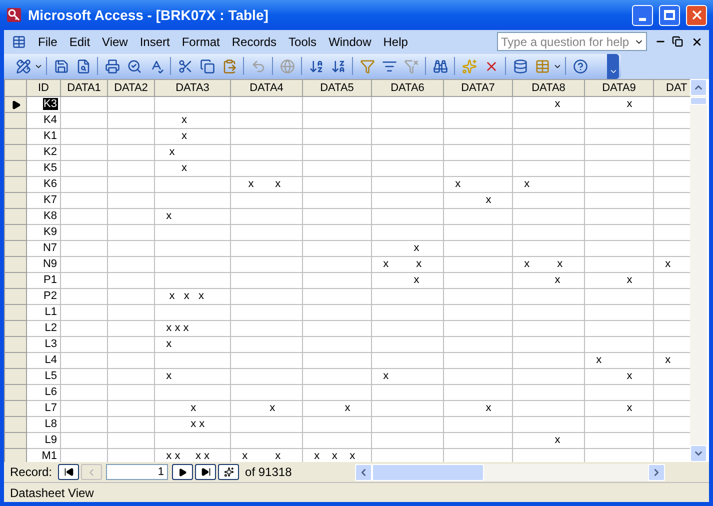 The width and height of the screenshot is (713, 506). What do you see at coordinates (572, 41) in the screenshot?
I see `help-field: Type a question for help` at bounding box center [572, 41].